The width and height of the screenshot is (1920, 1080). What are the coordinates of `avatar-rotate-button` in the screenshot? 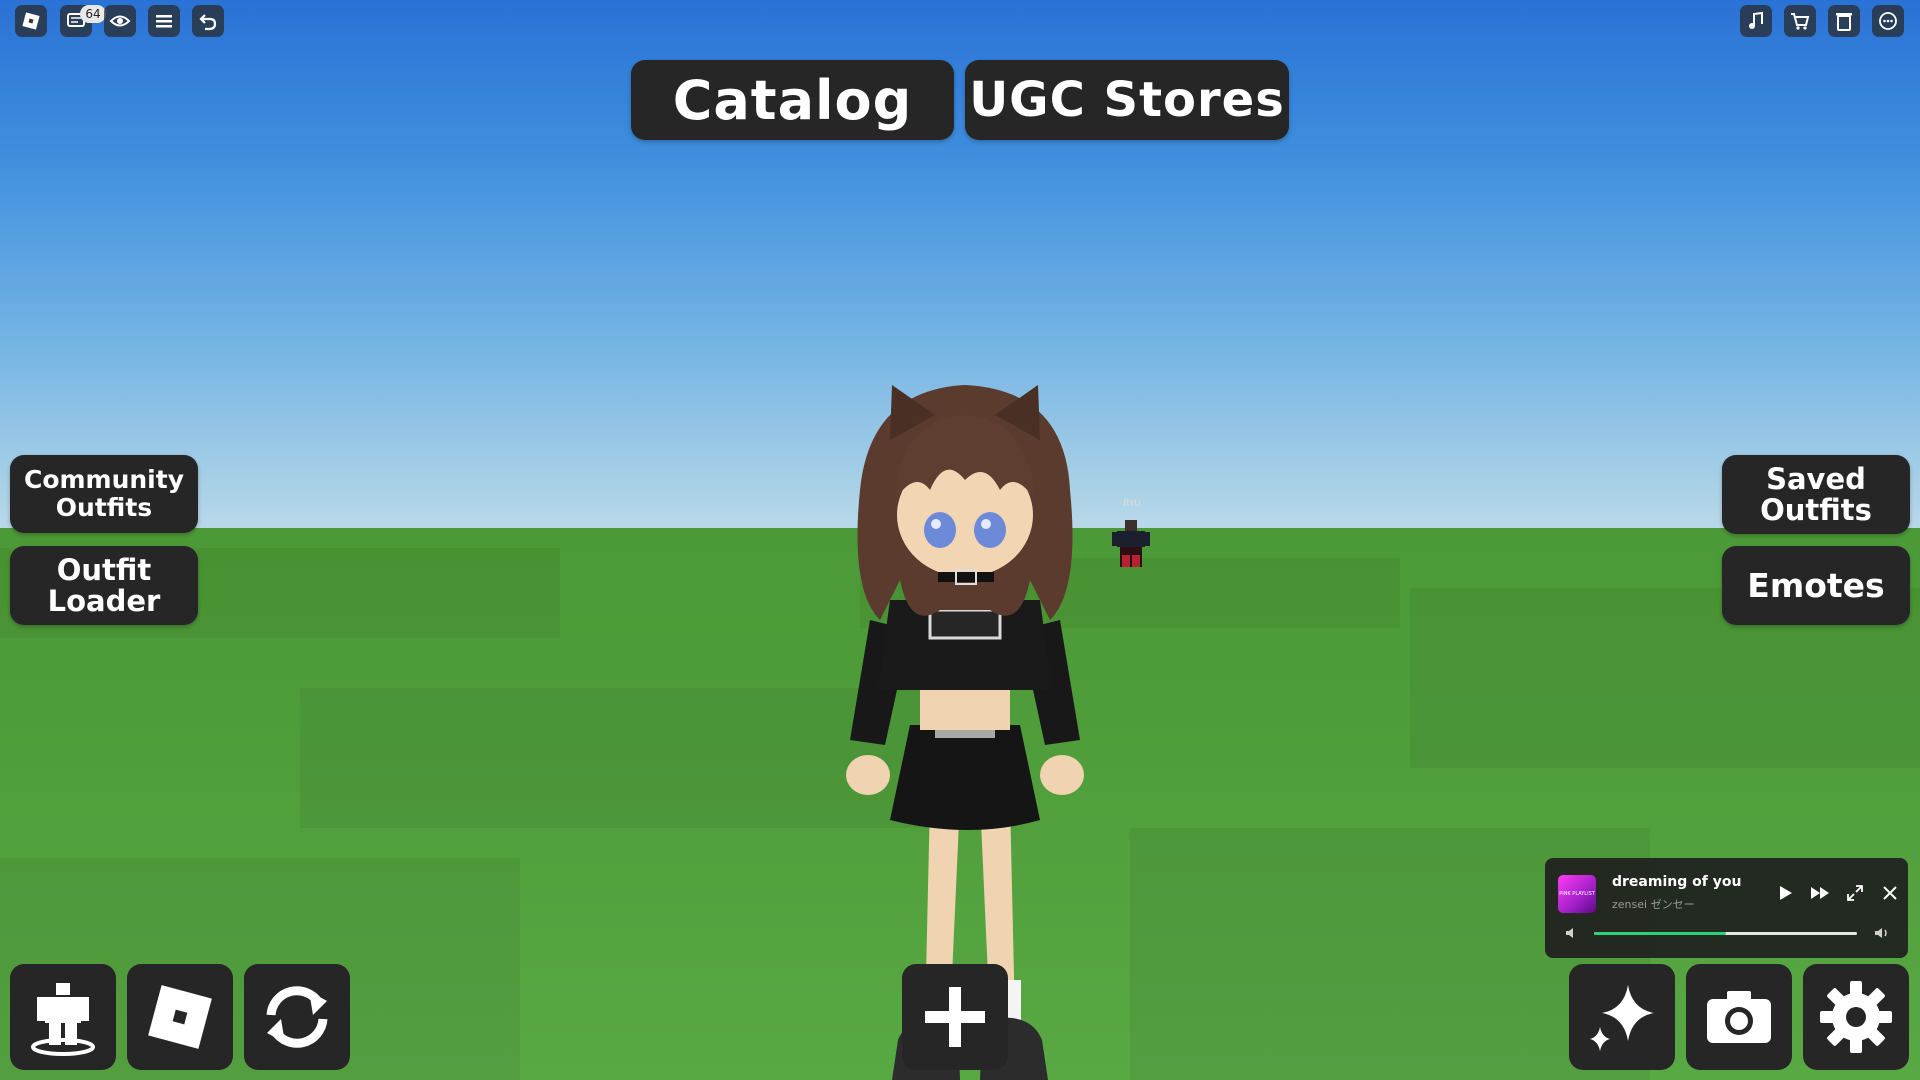 It's located at (63, 1017).